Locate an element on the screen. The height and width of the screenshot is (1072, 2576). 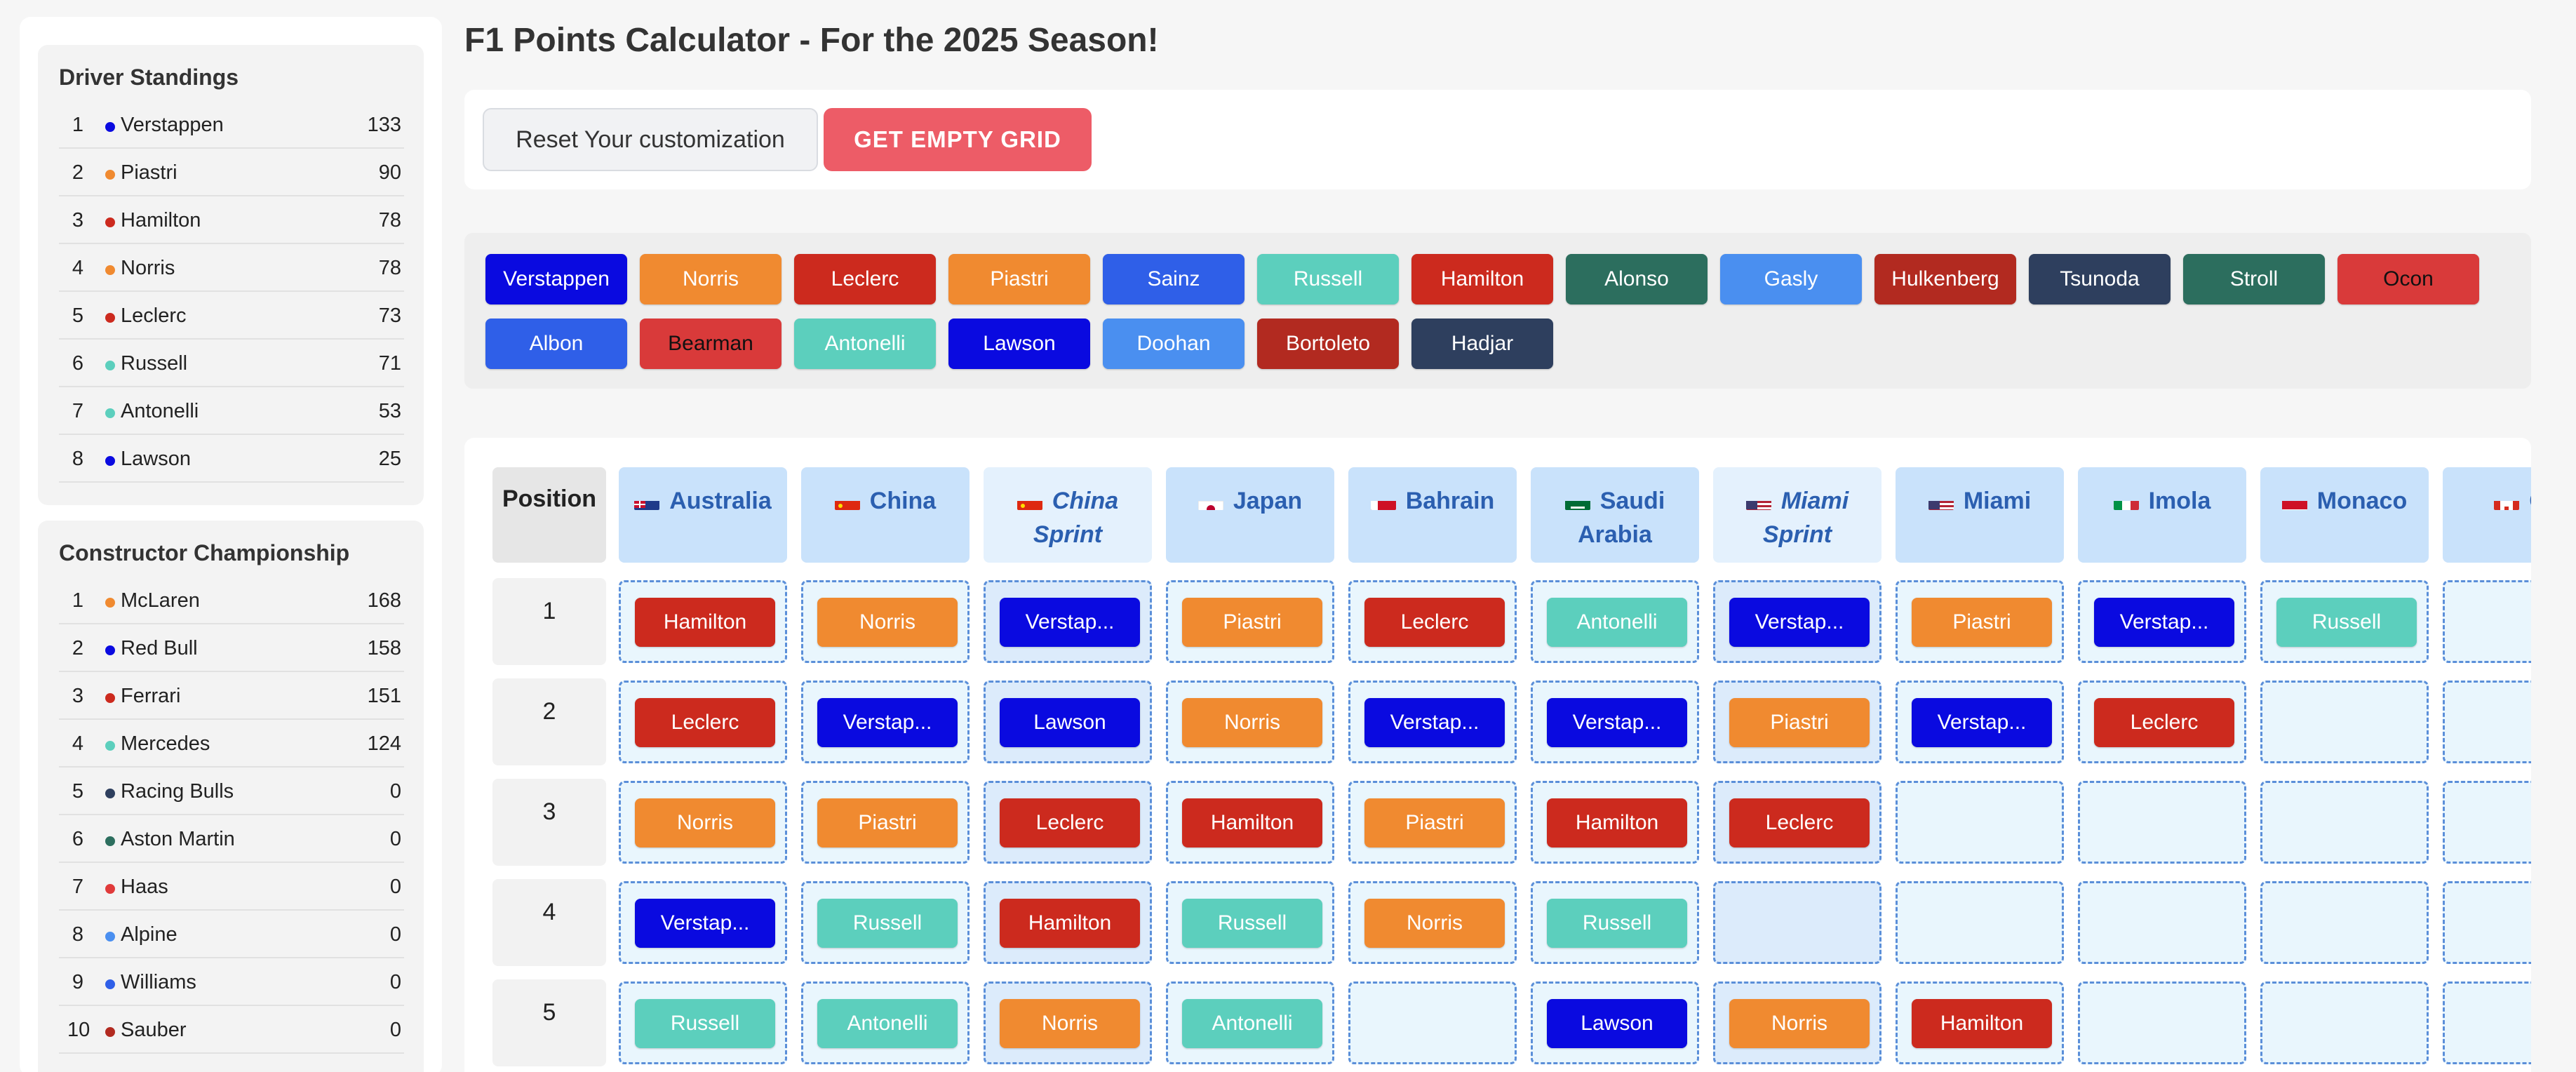
driver-chip-lawson: Lawson is located at coordinates (1019, 344).